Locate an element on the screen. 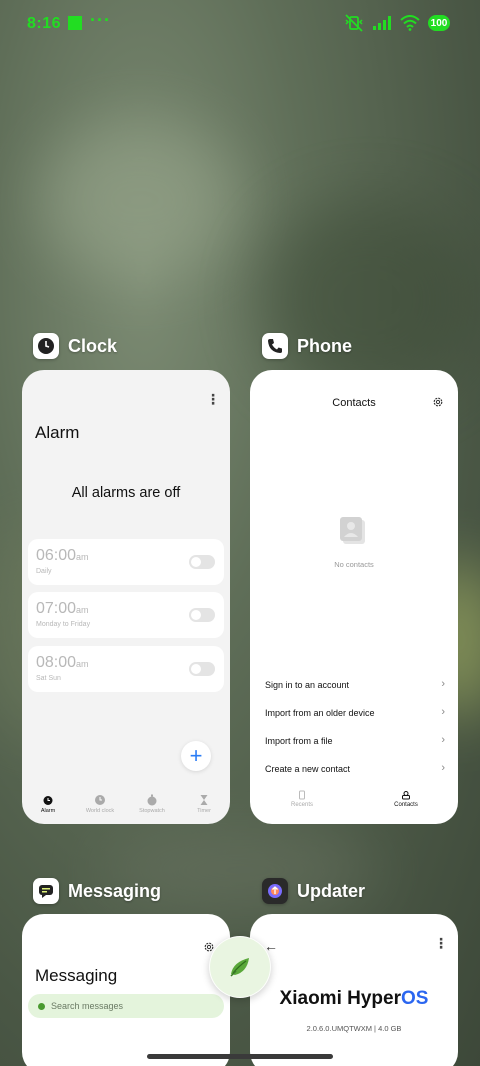 The image size is (480, 1066). phone-app-header: Phone is located at coordinates (307, 346).